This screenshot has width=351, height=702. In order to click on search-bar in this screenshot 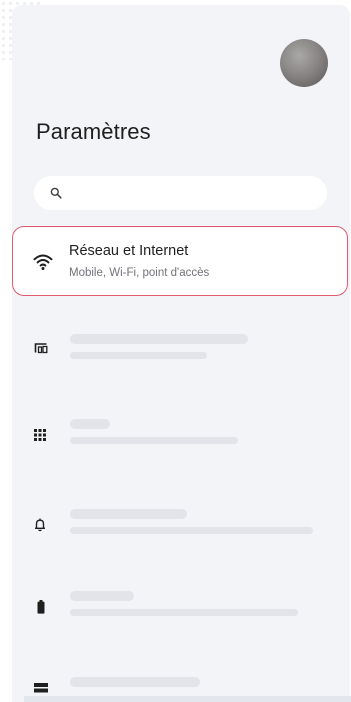, I will do `click(180, 193)`.